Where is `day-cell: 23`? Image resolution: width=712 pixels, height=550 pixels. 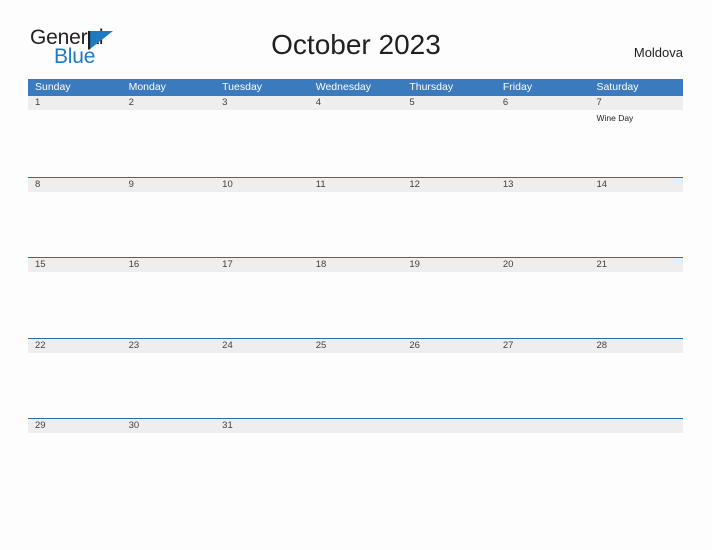
day-cell: 23 is located at coordinates (169, 346).